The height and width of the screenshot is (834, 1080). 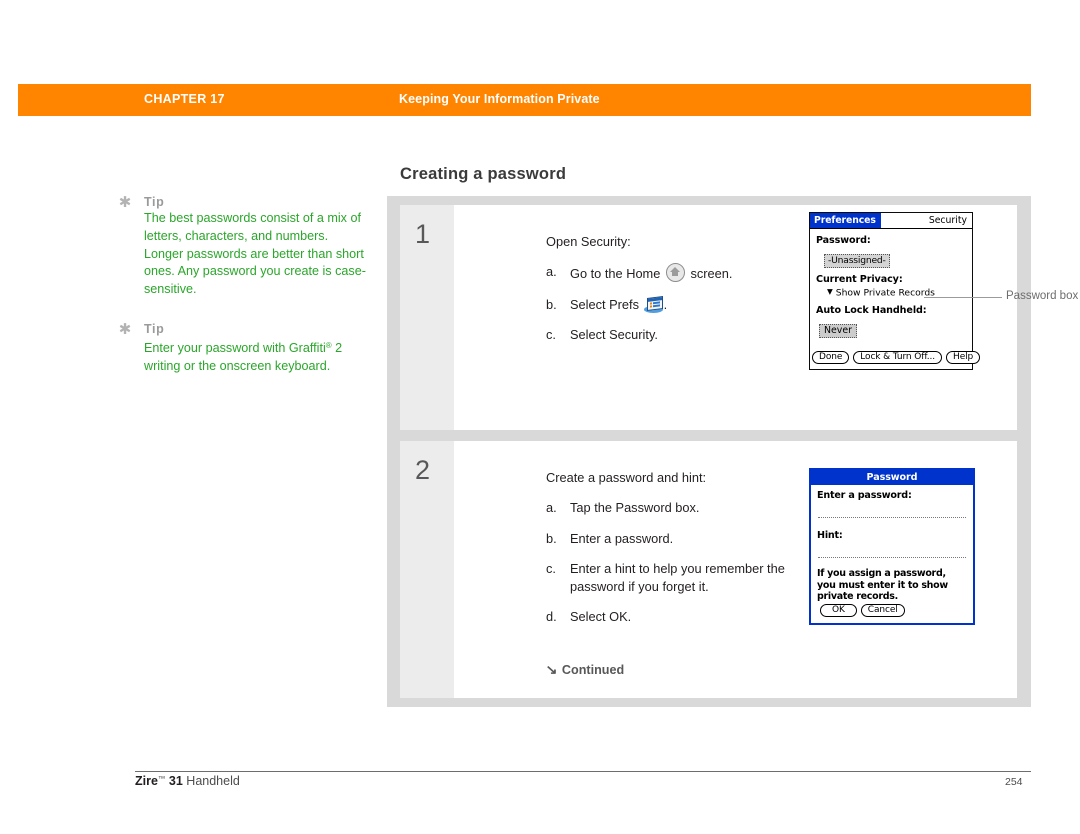 What do you see at coordinates (845, 220) in the screenshot?
I see `preferences-tab: Preferences` at bounding box center [845, 220].